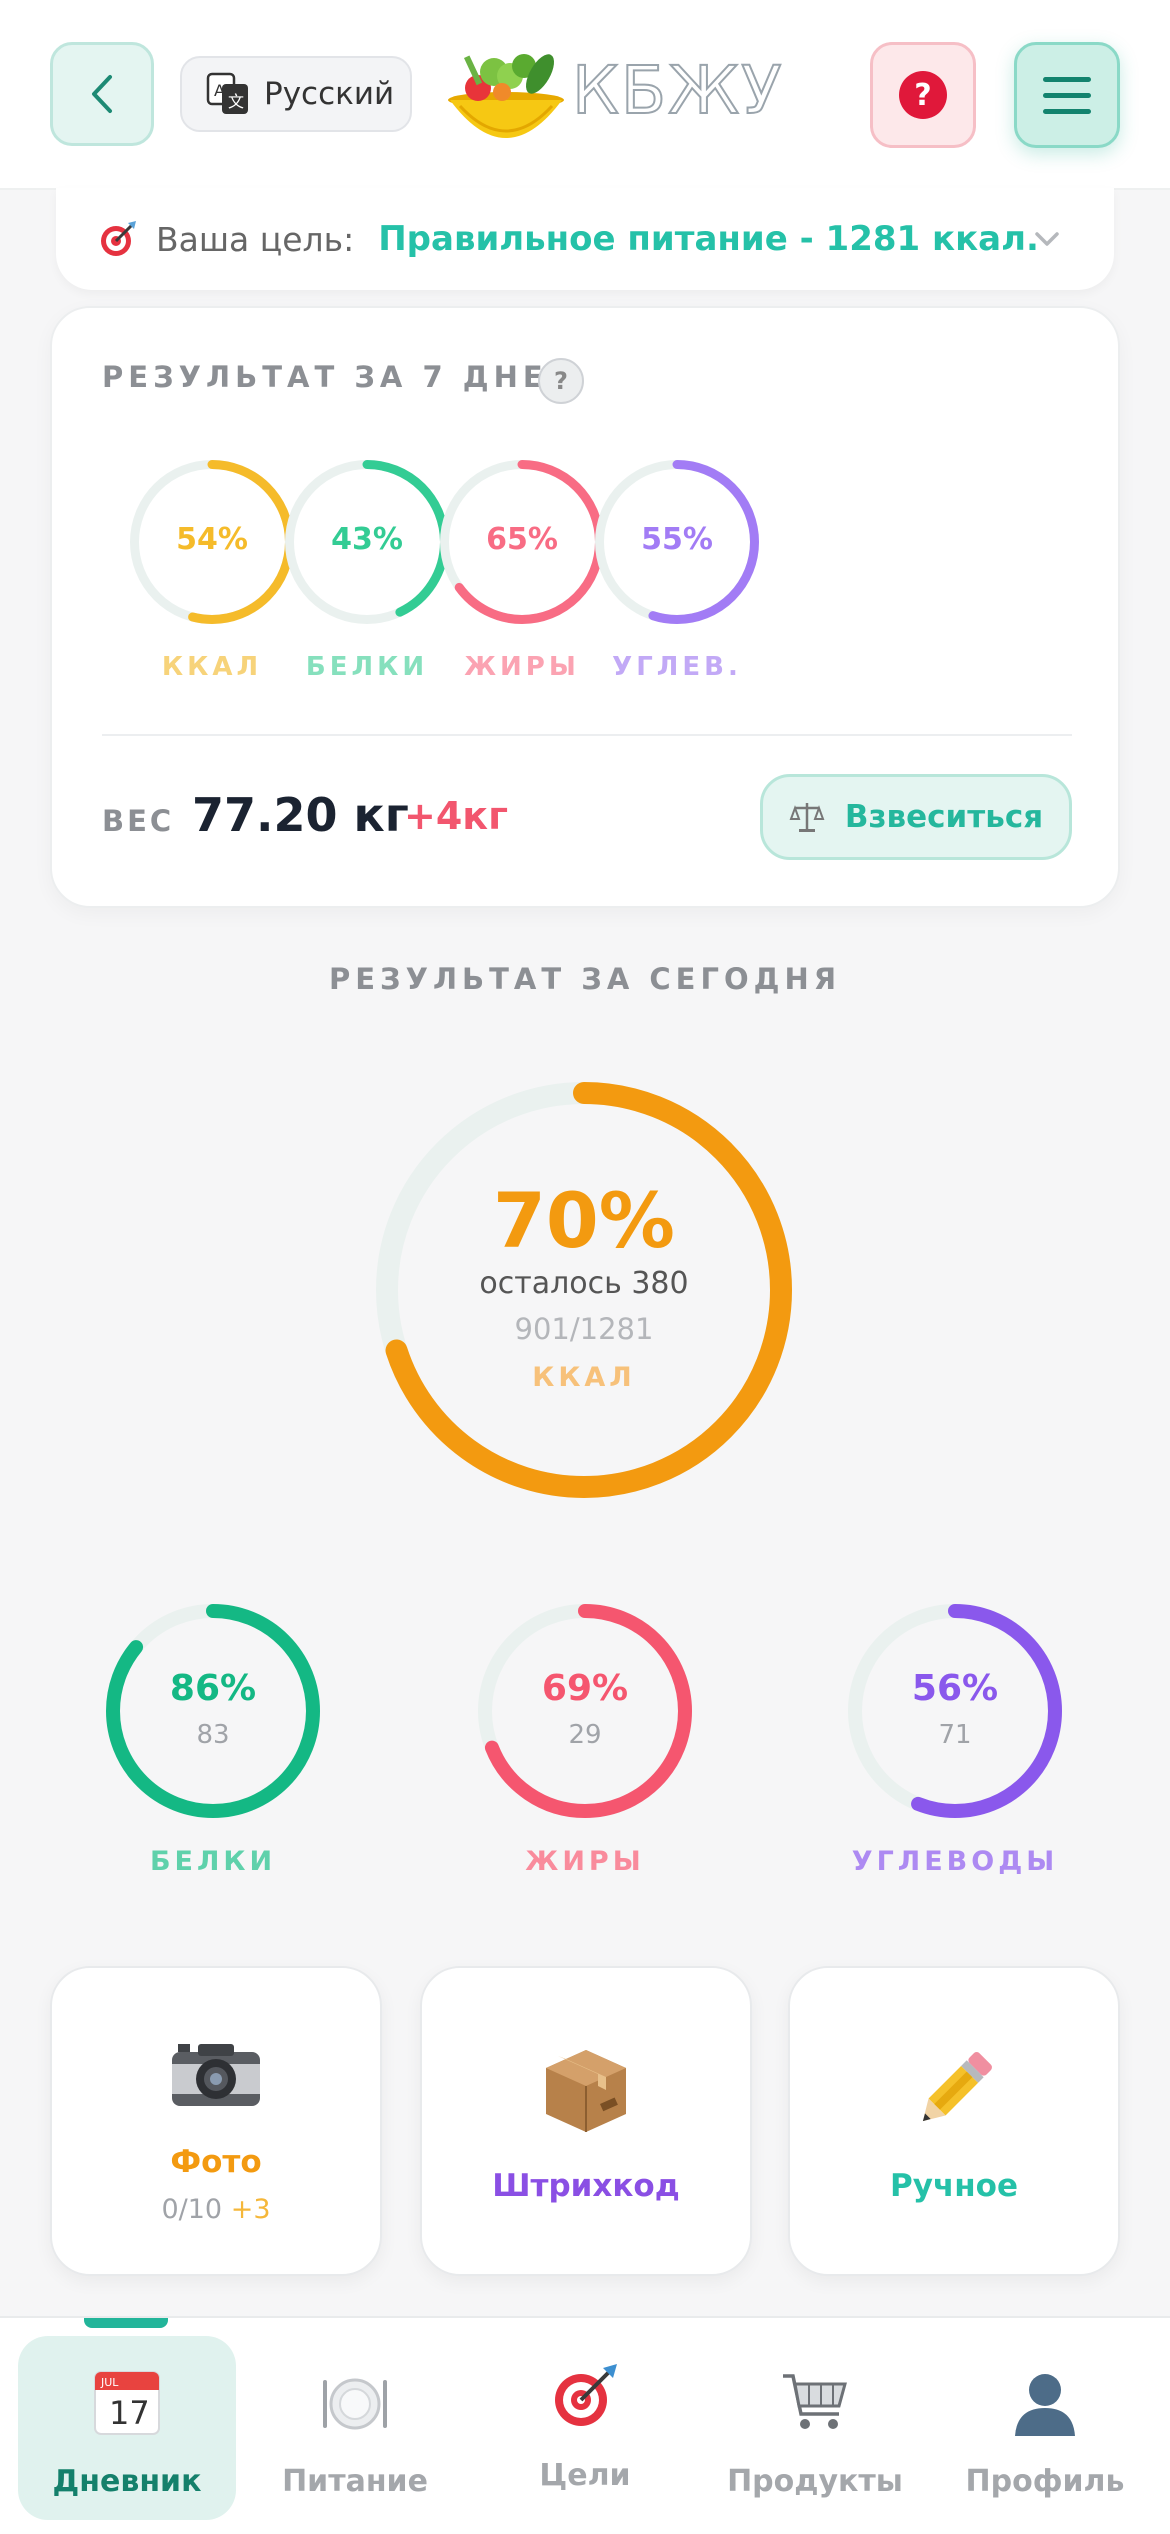 The width and height of the screenshot is (1170, 2534). What do you see at coordinates (126, 2323) in the screenshot?
I see `active-tab-indicator` at bounding box center [126, 2323].